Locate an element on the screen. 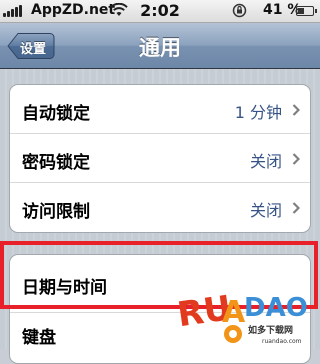 This screenshot has width=320, height=364. settings-row-auto-lock: 自动锁定 1 分钟 is located at coordinates (160, 109).